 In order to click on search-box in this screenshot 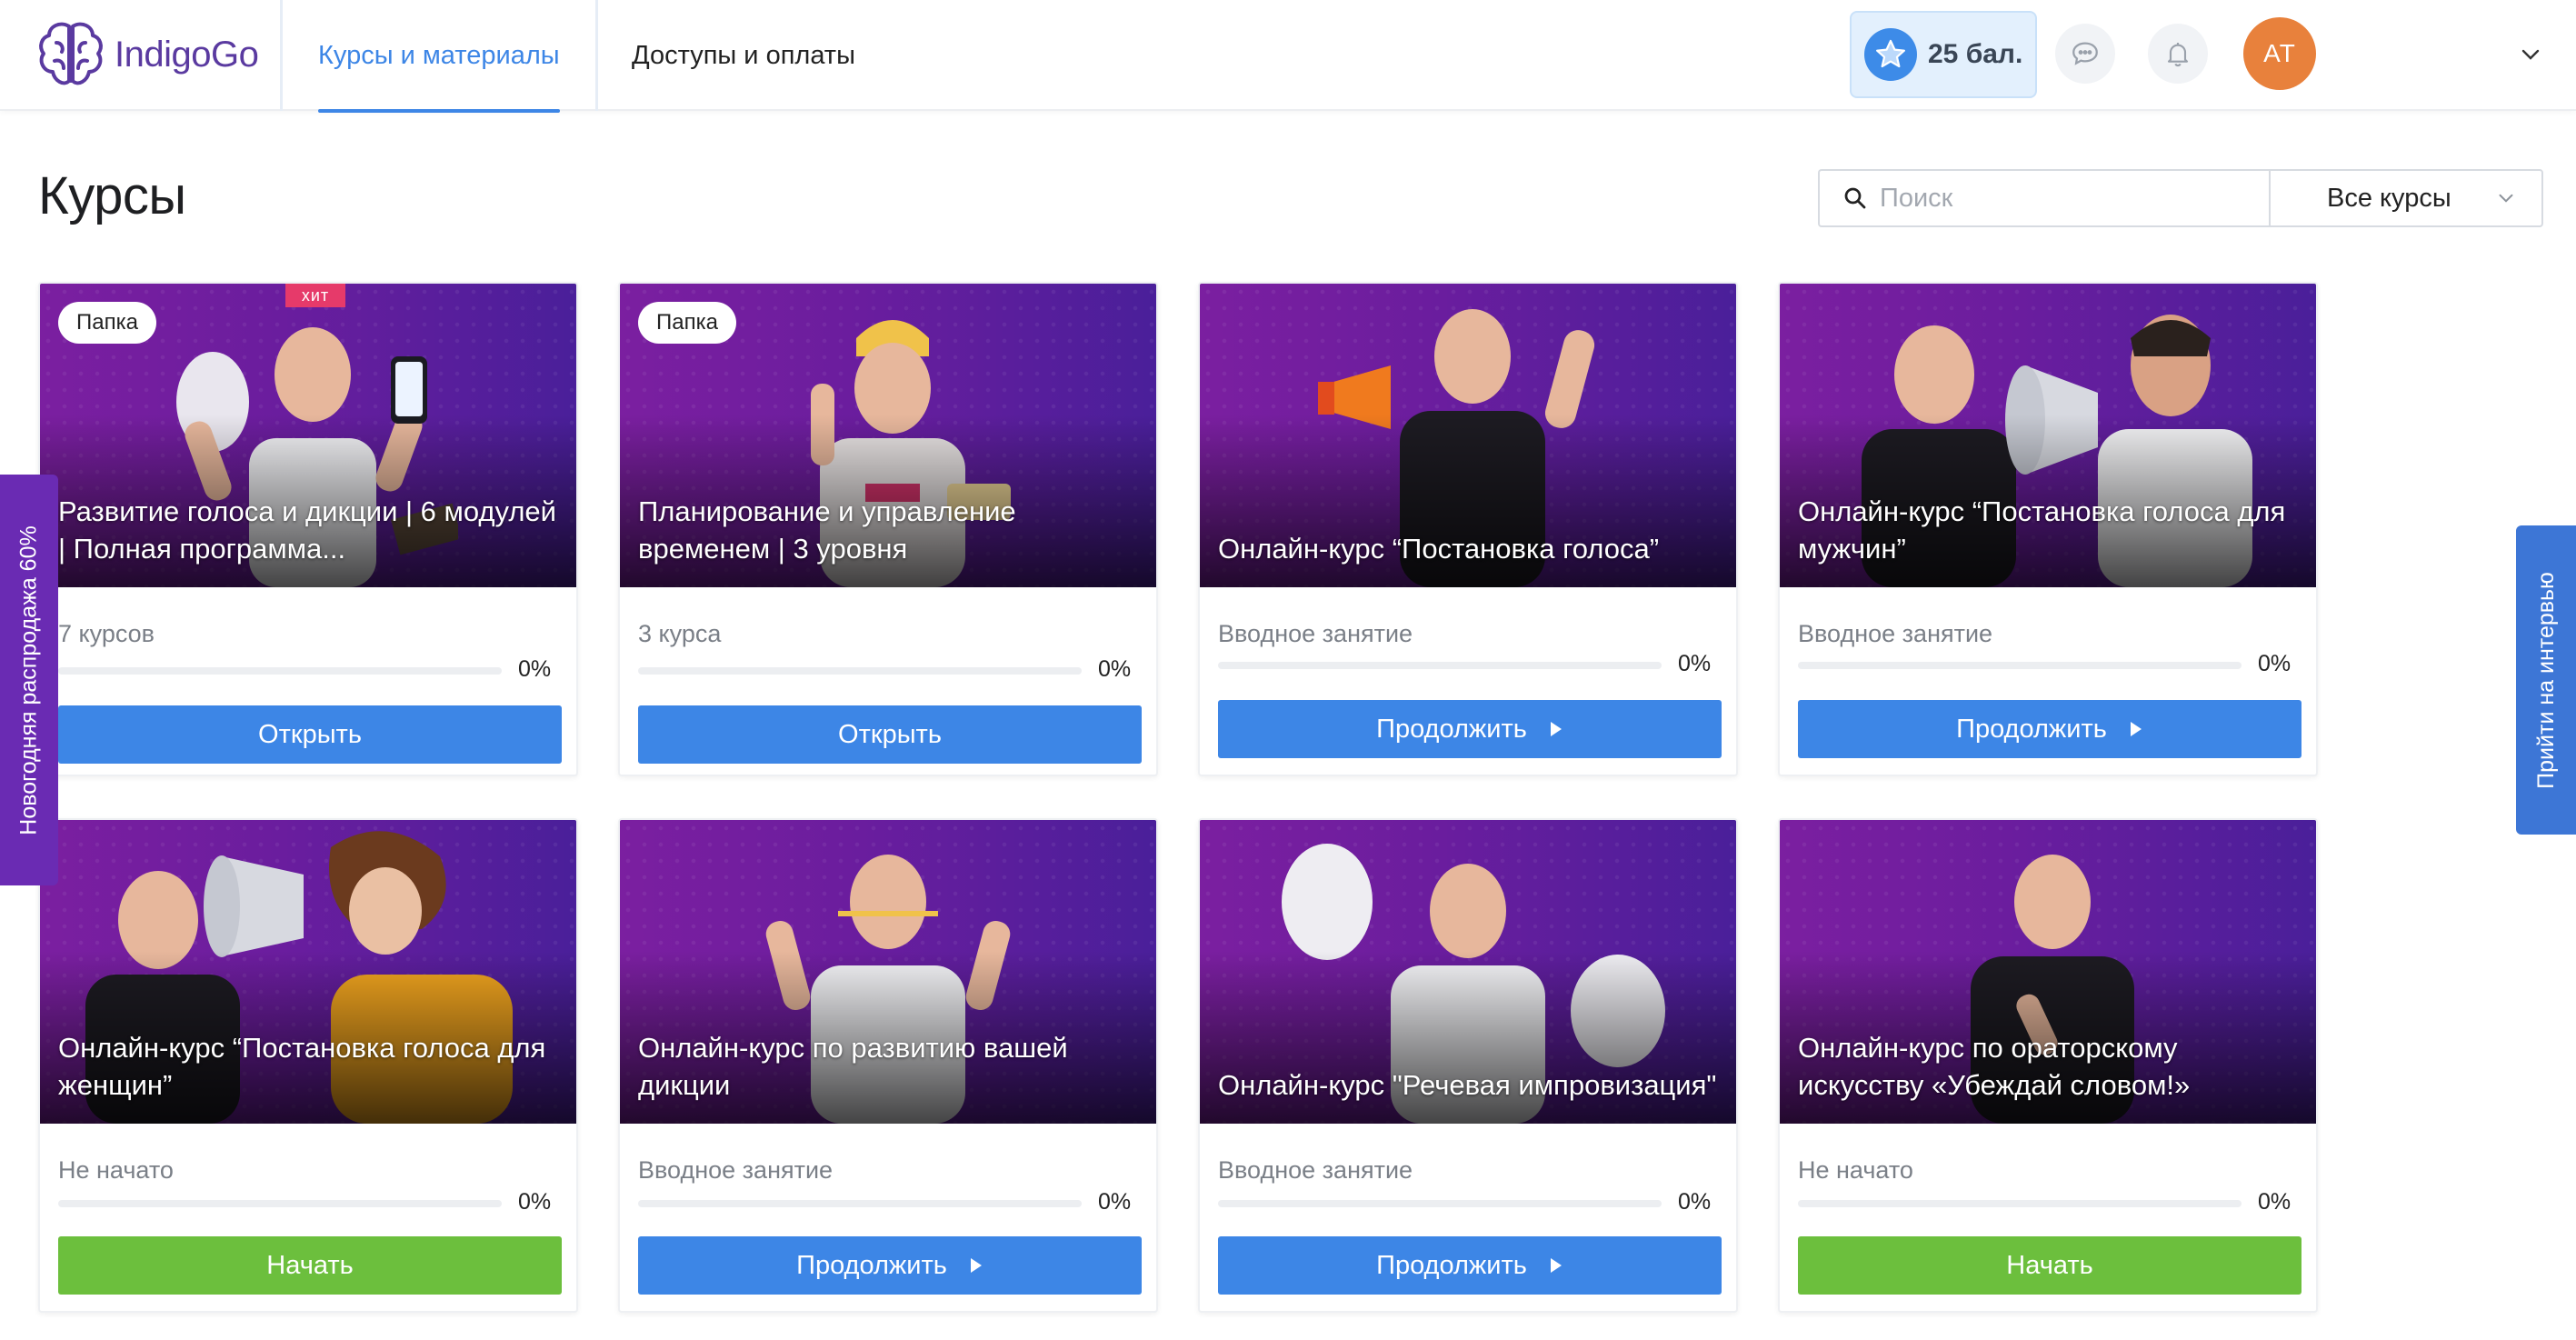, I will do `click(2044, 198)`.